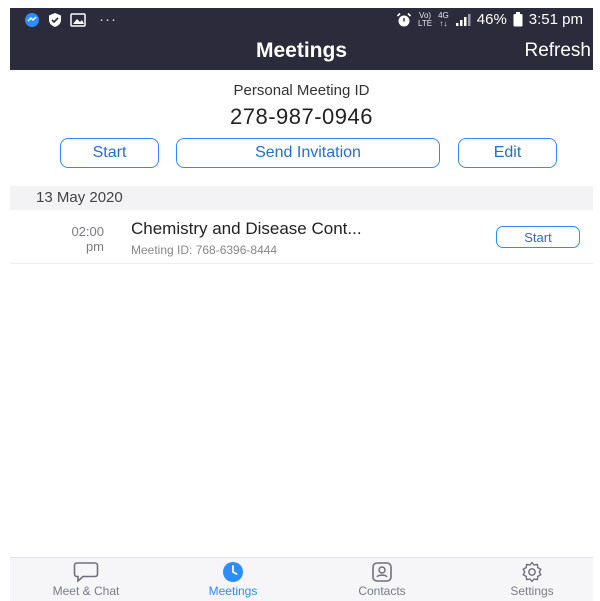 The height and width of the screenshot is (601, 600). Describe the element at coordinates (233, 591) in the screenshot. I see `tab-label: Meetings` at that location.